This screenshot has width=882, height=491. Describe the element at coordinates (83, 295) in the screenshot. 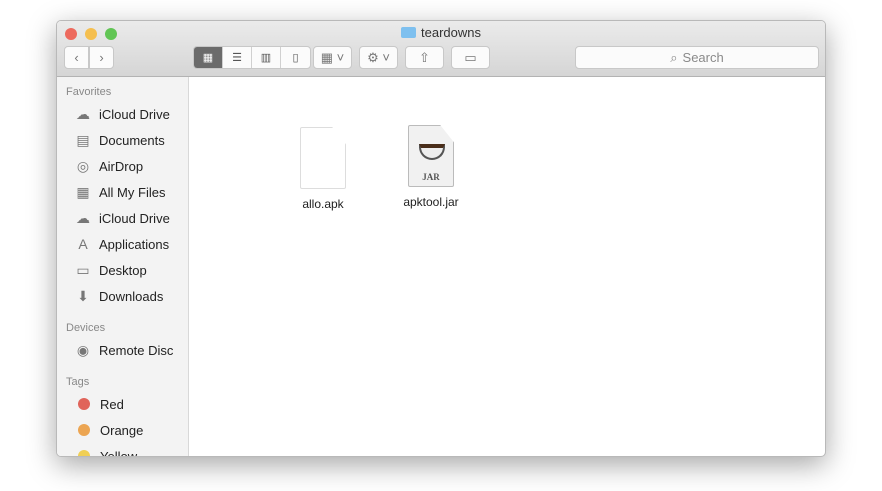

I see `downloads-icon: ⬇` at that location.